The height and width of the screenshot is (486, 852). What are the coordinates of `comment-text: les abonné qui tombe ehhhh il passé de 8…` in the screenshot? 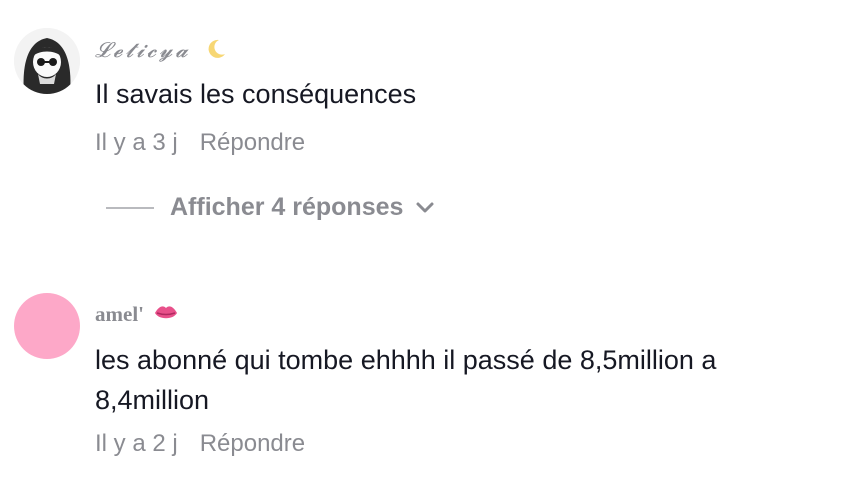 It's located at (406, 380).